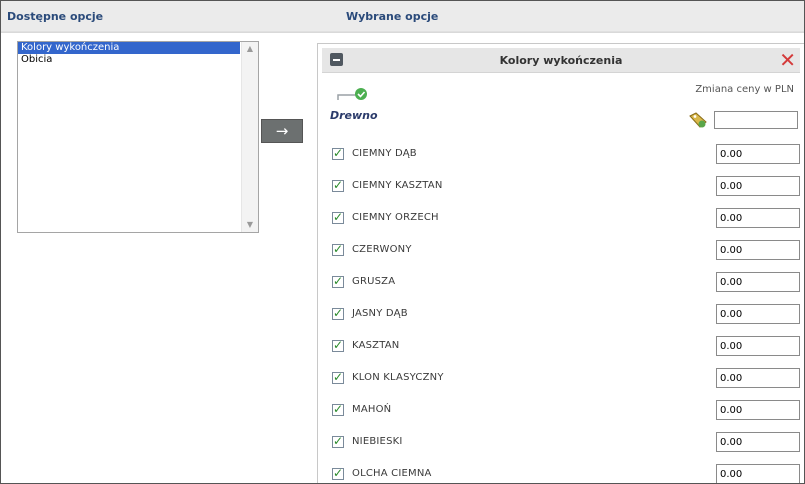 This screenshot has width=805, height=484. What do you see at coordinates (354, 115) in the screenshot?
I see `group-label: Drewno` at bounding box center [354, 115].